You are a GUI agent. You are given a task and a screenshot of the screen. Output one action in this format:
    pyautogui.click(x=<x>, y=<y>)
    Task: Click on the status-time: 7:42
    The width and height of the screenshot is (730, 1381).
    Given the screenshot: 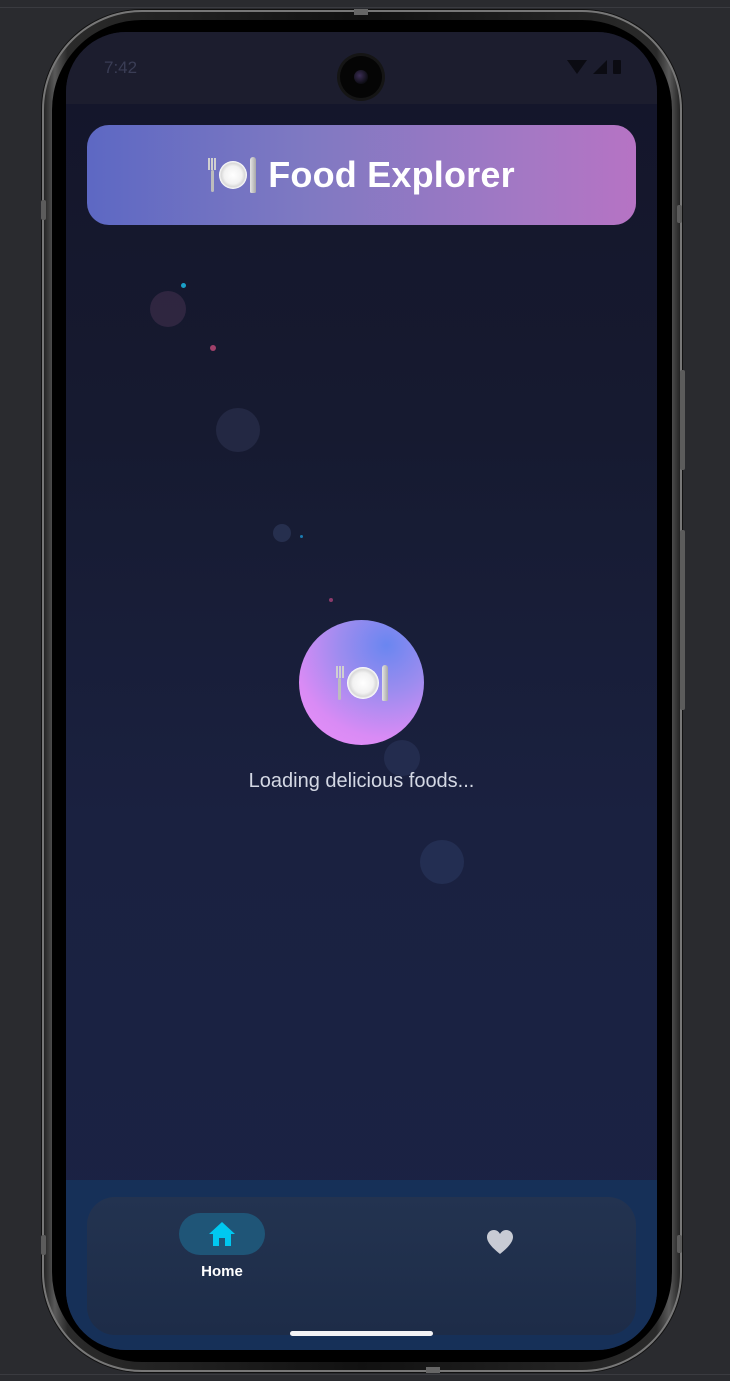 What is the action you would take?
    pyautogui.click(x=121, y=67)
    